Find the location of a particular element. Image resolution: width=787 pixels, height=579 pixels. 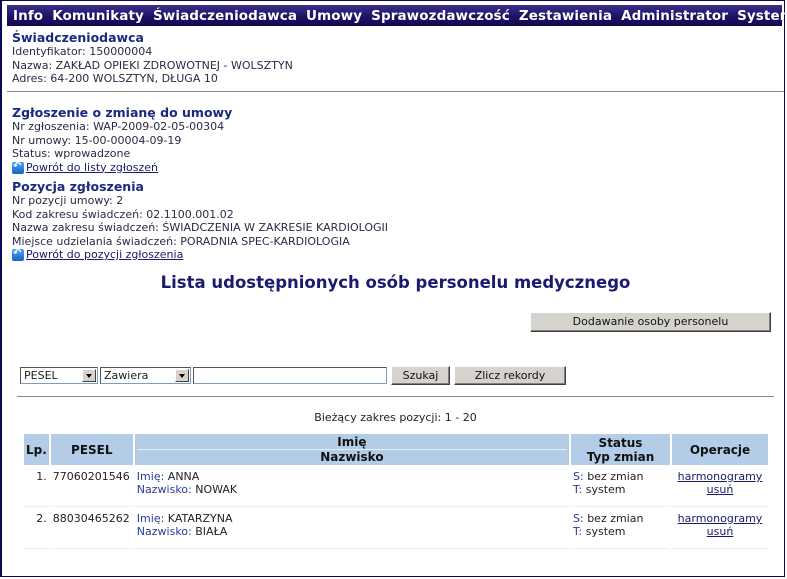

operator-select: Zawiera is located at coordinates (145, 375).